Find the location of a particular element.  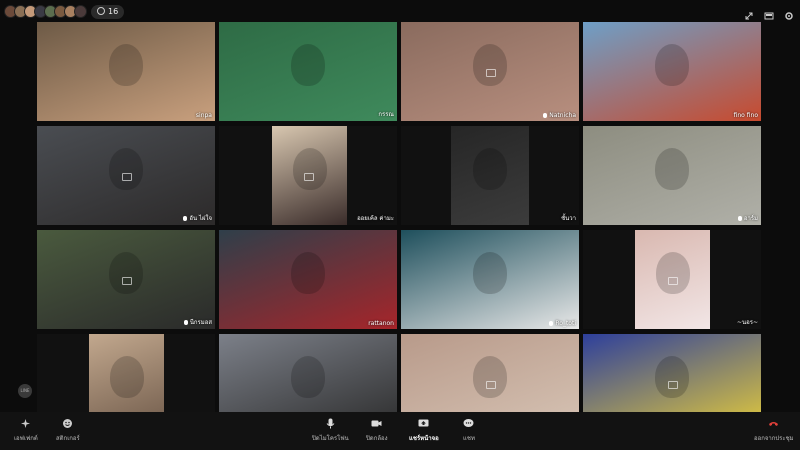

participant-video-tile: ชั้นวา is located at coordinates (490, 175).